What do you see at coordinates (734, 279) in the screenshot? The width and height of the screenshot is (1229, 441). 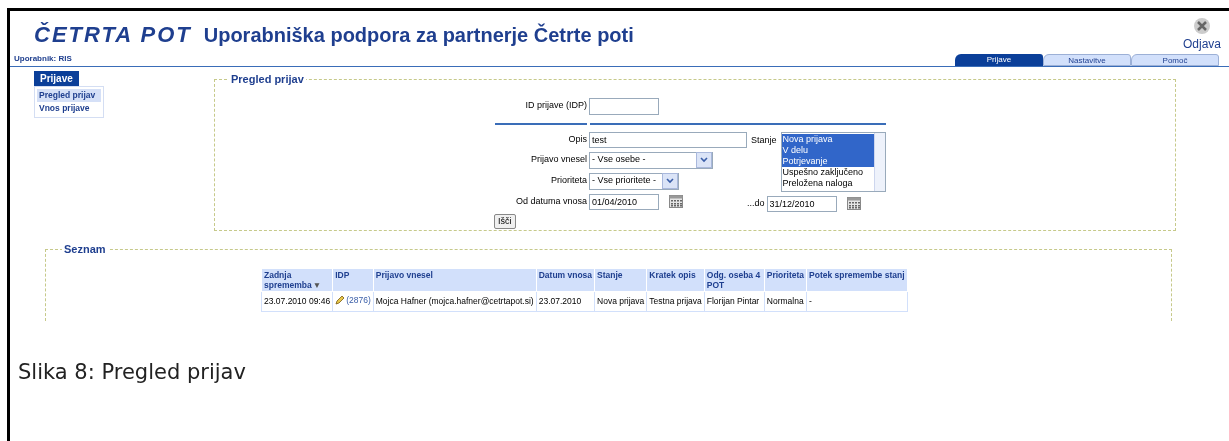 I see `column-header: Odg. oseba 4 POT` at bounding box center [734, 279].